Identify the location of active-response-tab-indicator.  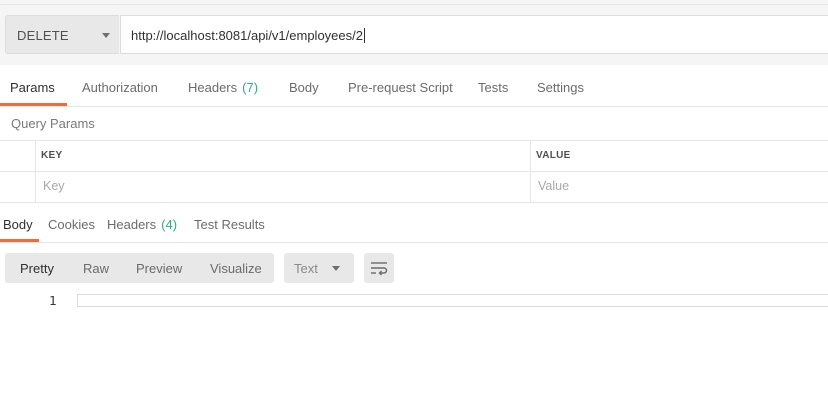
(19, 240).